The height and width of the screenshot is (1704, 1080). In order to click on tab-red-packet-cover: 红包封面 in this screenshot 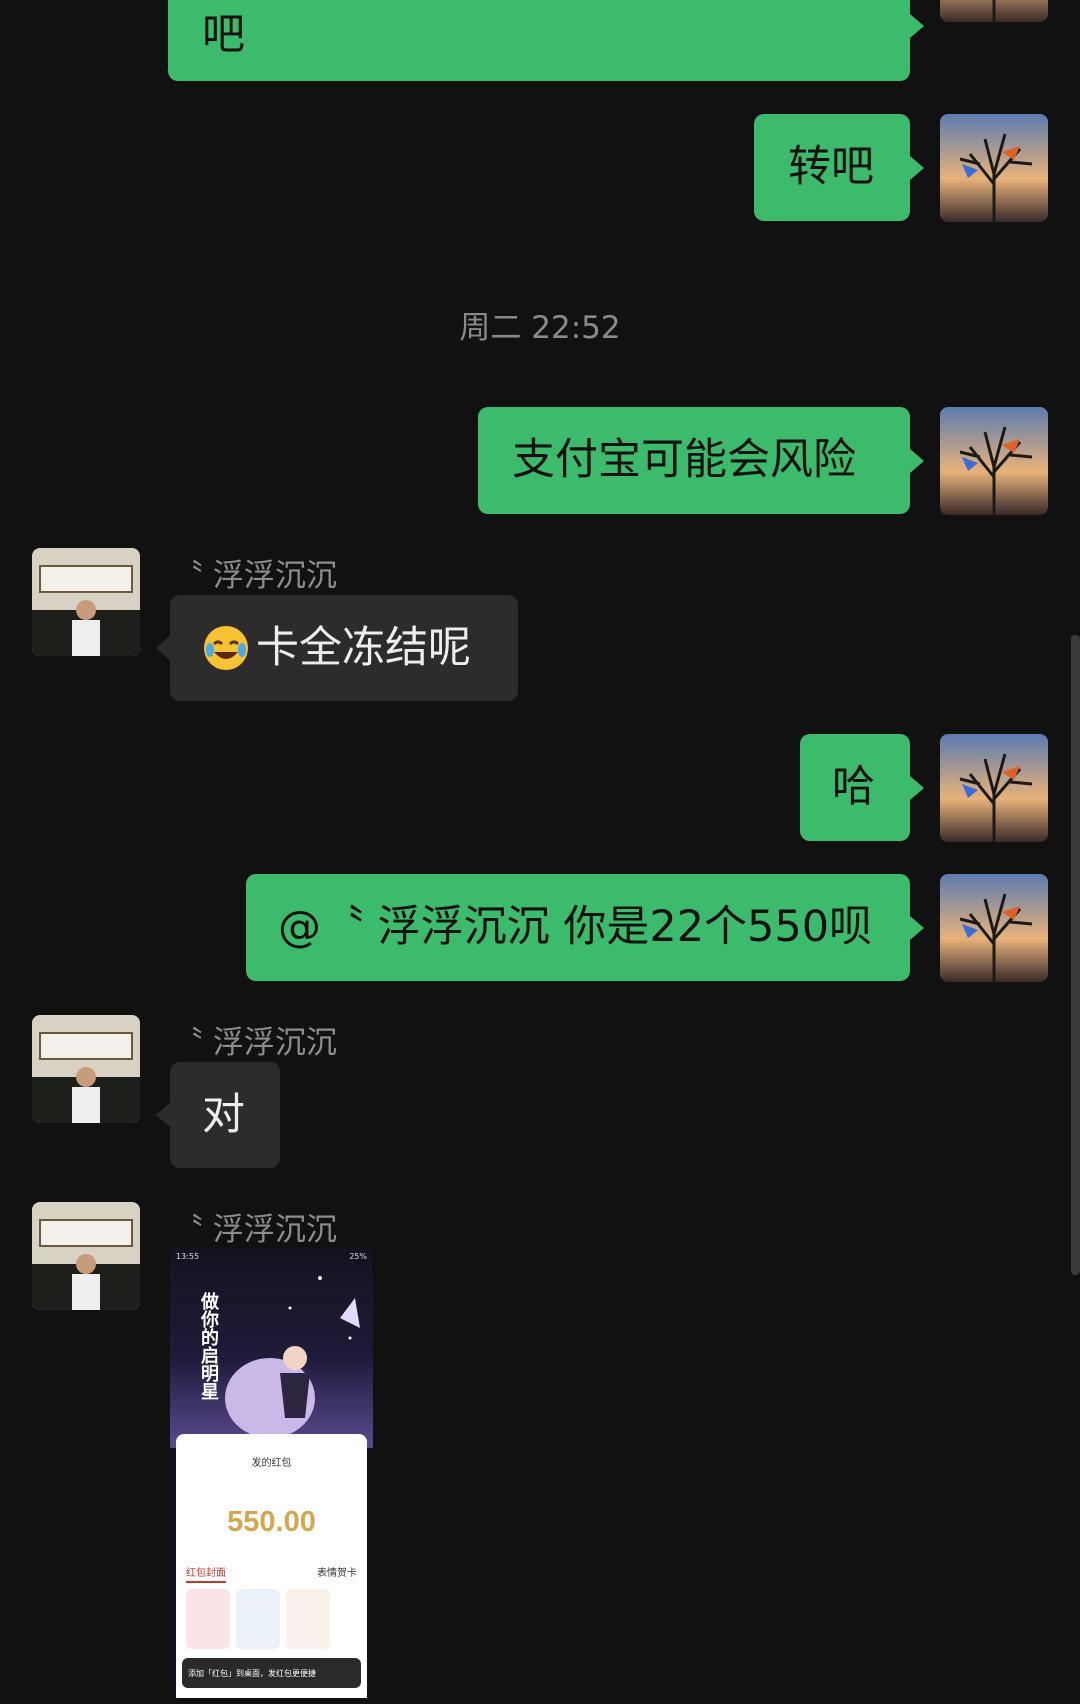, I will do `click(206, 1573)`.